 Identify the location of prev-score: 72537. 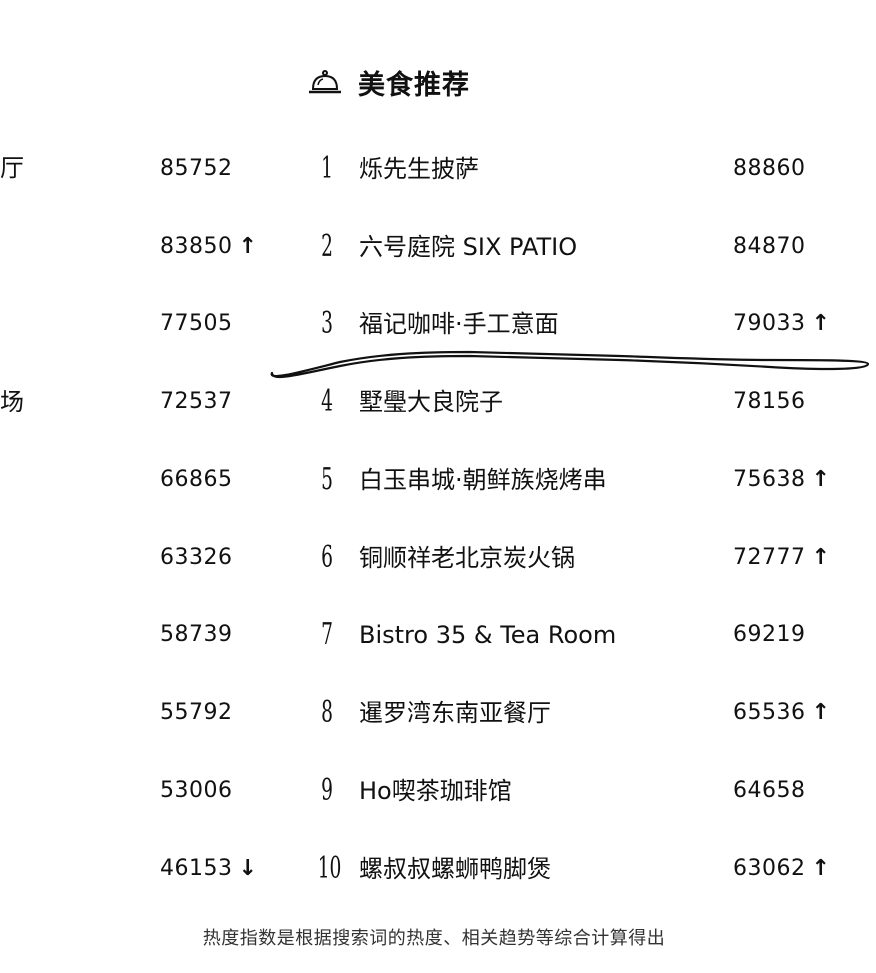
(196, 401).